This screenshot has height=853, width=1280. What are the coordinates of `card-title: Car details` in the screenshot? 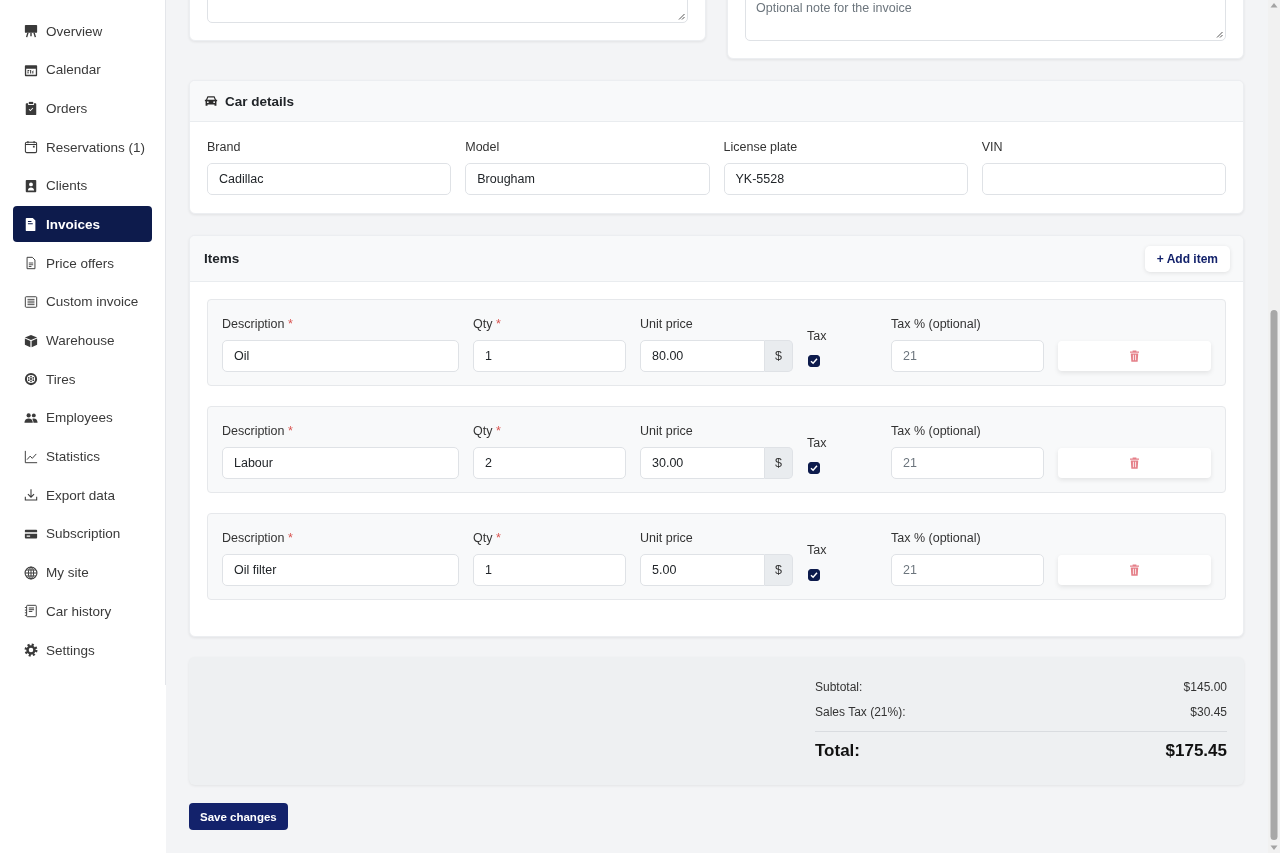 It's located at (260, 101).